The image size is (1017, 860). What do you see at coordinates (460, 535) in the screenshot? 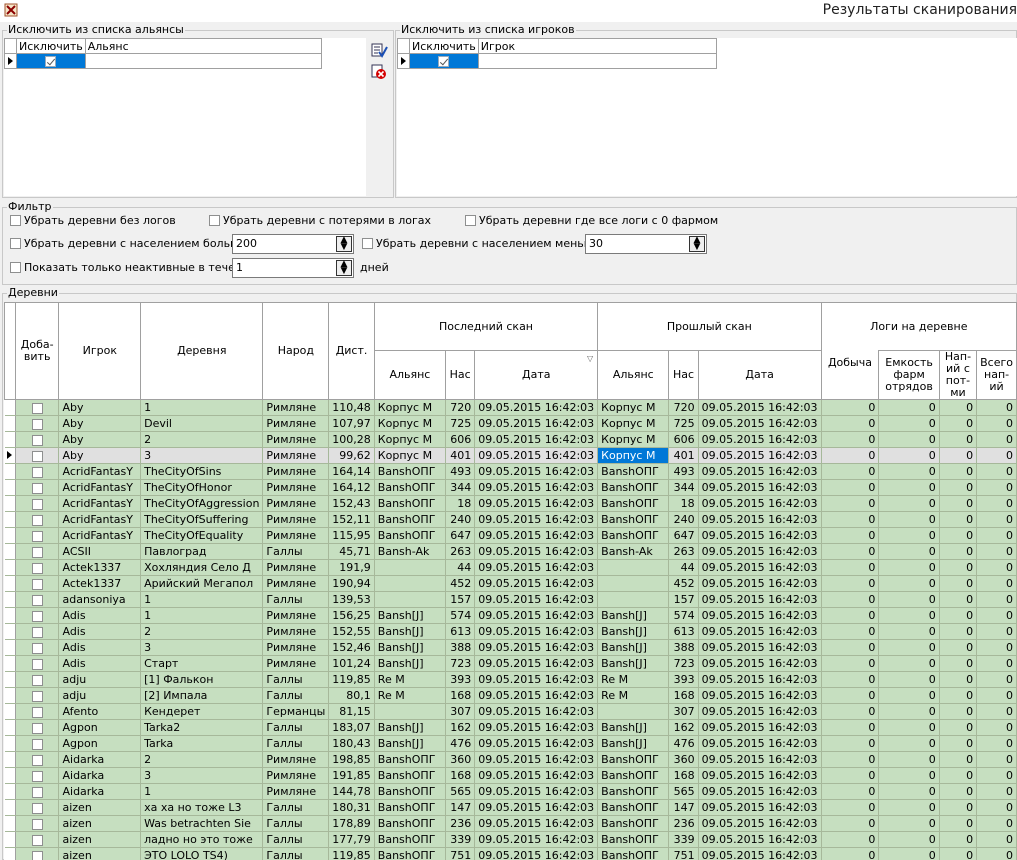
I see `last-pop-cell: 647` at bounding box center [460, 535].